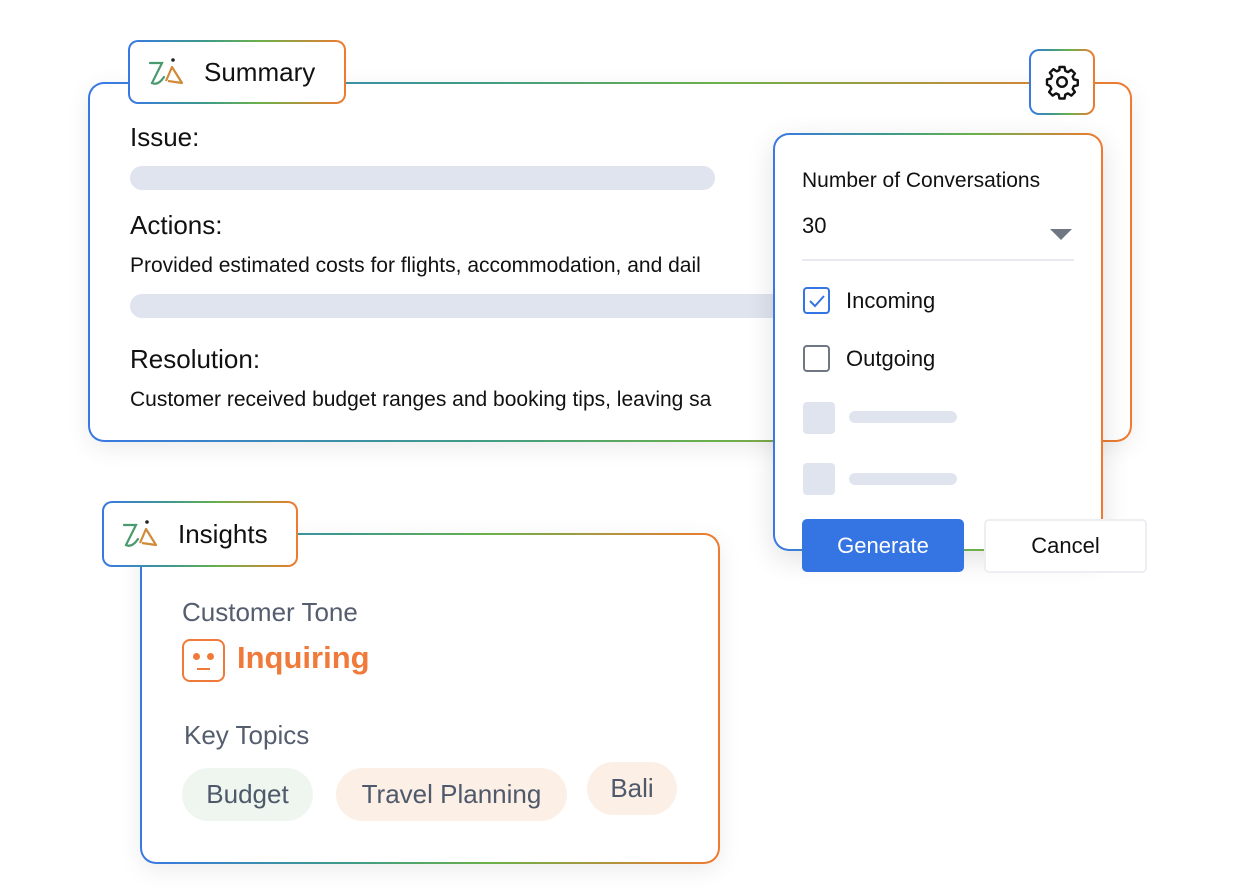 Image resolution: width=1245 pixels, height=895 pixels. What do you see at coordinates (270, 612) in the screenshot?
I see `customer-tone-label: Customer Tone` at bounding box center [270, 612].